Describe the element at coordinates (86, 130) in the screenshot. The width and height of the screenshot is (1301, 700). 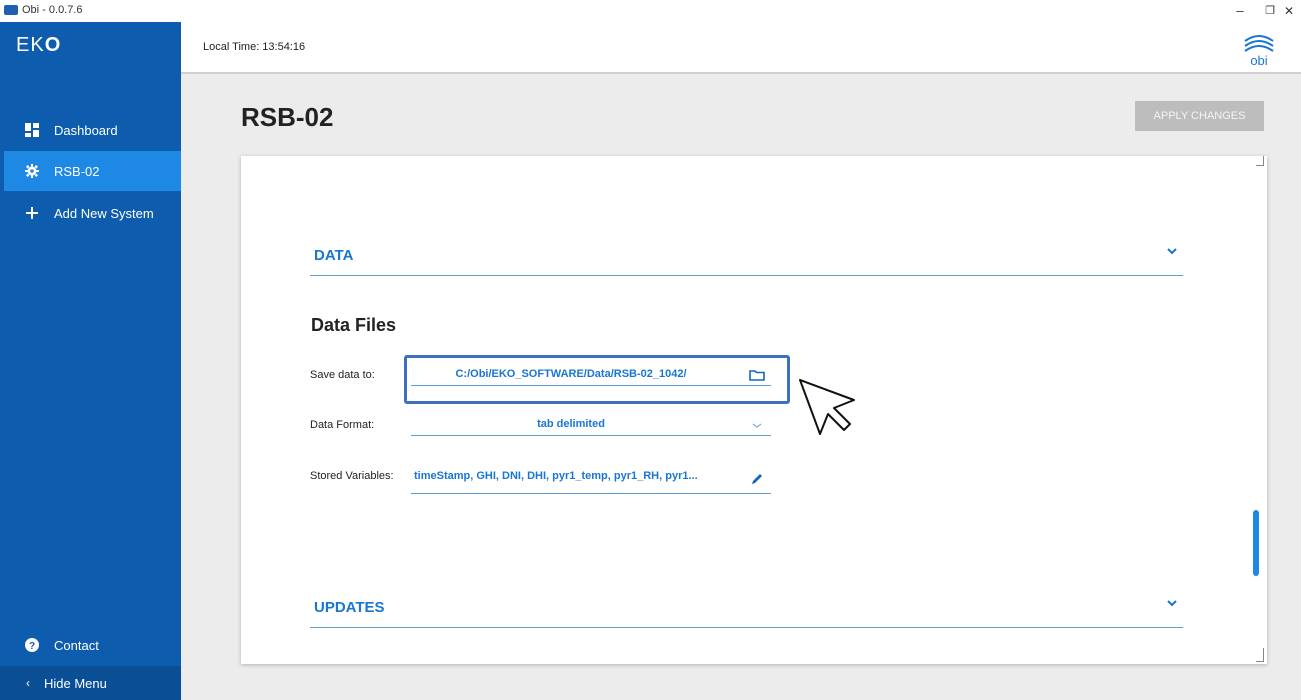
I see `sidebar-item-label: Dashboard` at that location.